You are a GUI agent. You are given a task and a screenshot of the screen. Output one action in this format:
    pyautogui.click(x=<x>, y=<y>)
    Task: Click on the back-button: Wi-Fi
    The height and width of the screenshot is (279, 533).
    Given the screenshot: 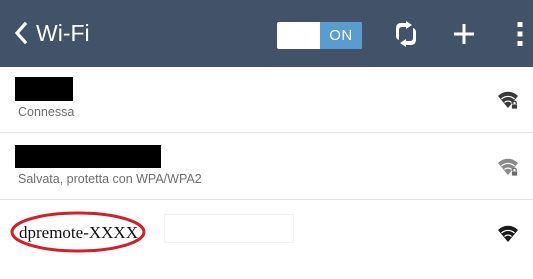 What is the action you would take?
    pyautogui.click(x=52, y=33)
    